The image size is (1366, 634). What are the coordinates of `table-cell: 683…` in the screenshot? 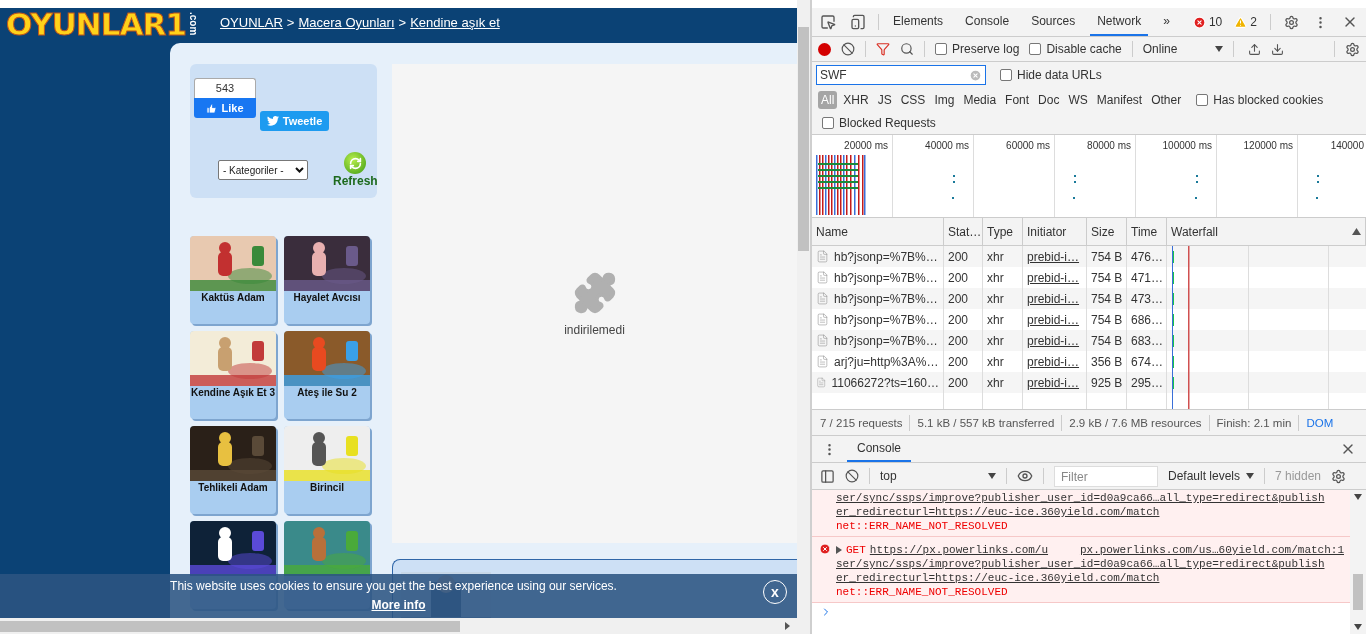 It's located at (1147, 340).